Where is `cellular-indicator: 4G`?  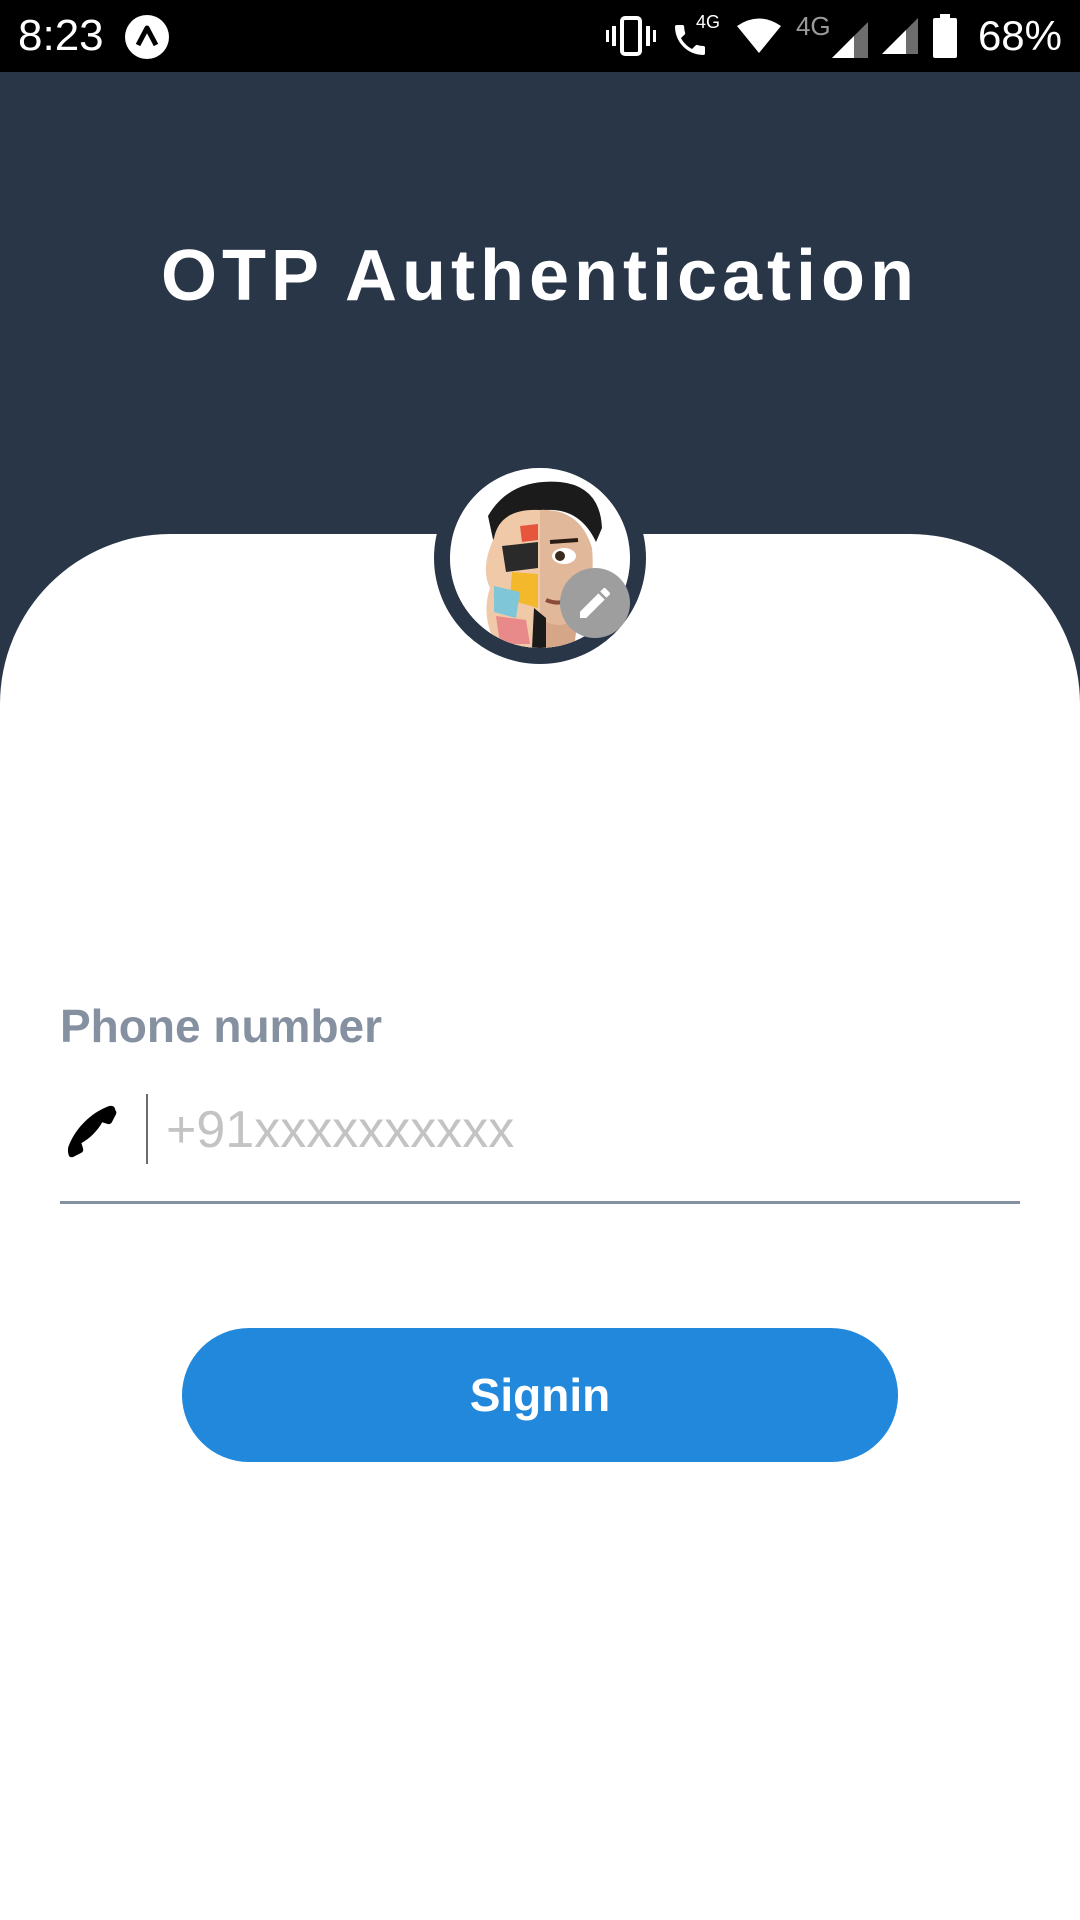 cellular-indicator: 4G is located at coordinates (832, 36).